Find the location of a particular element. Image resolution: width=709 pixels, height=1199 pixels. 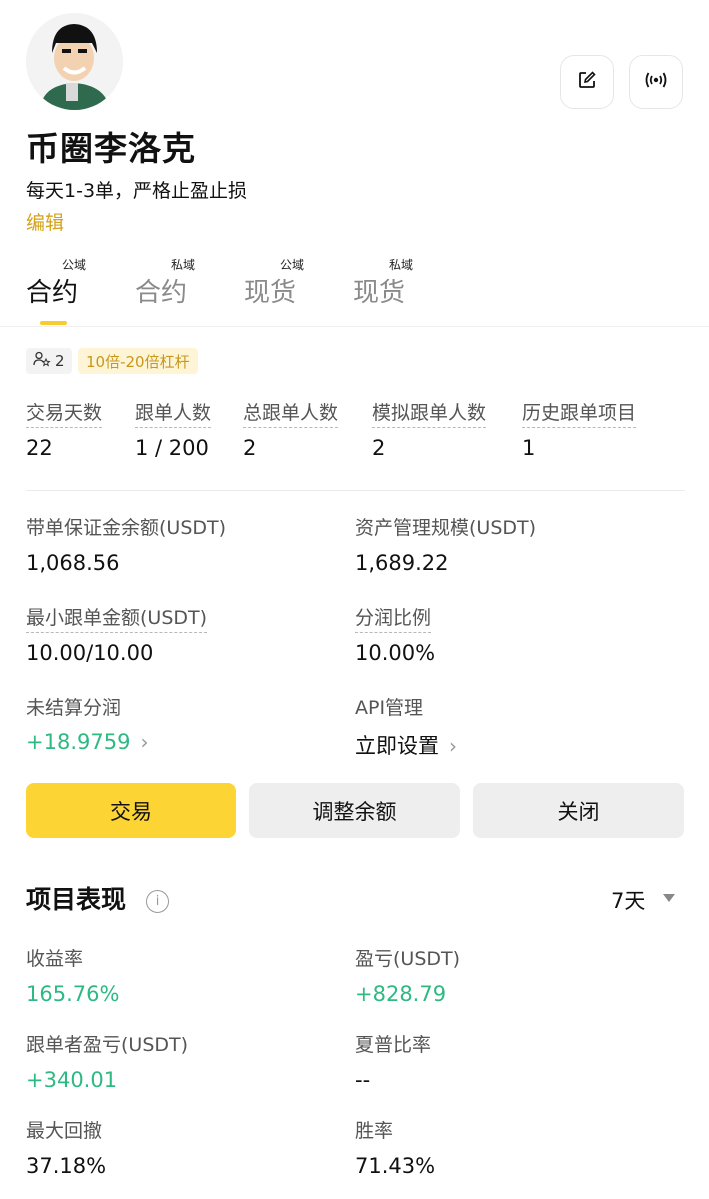

tab-tag-private-futures: 私域 is located at coordinates (183, 265).